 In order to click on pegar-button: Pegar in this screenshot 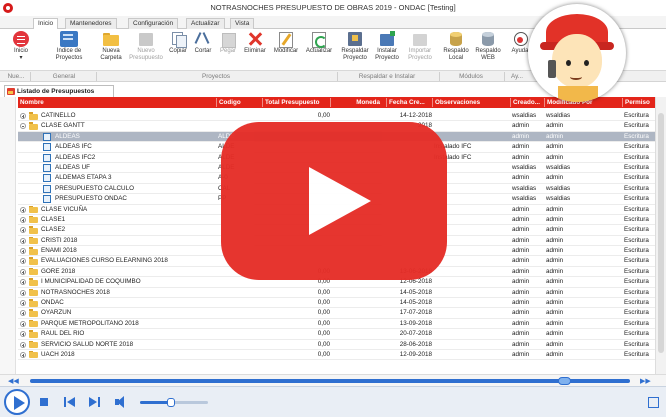, I will do `click(228, 43)`.